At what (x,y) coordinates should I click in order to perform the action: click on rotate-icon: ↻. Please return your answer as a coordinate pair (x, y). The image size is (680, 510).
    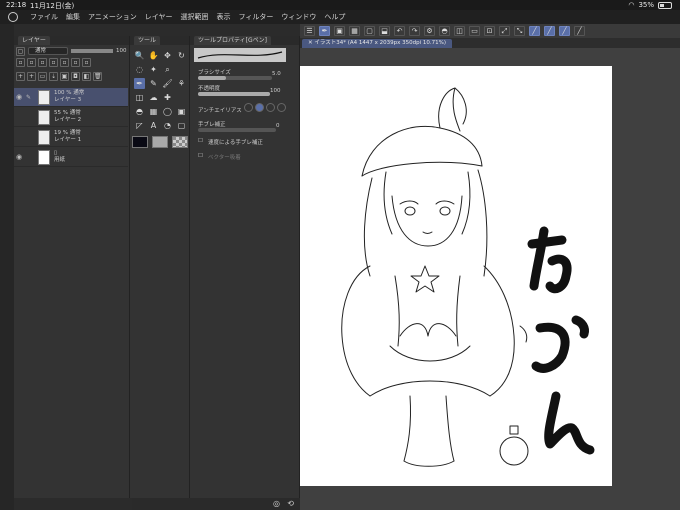
    Looking at the image, I should click on (181, 55).